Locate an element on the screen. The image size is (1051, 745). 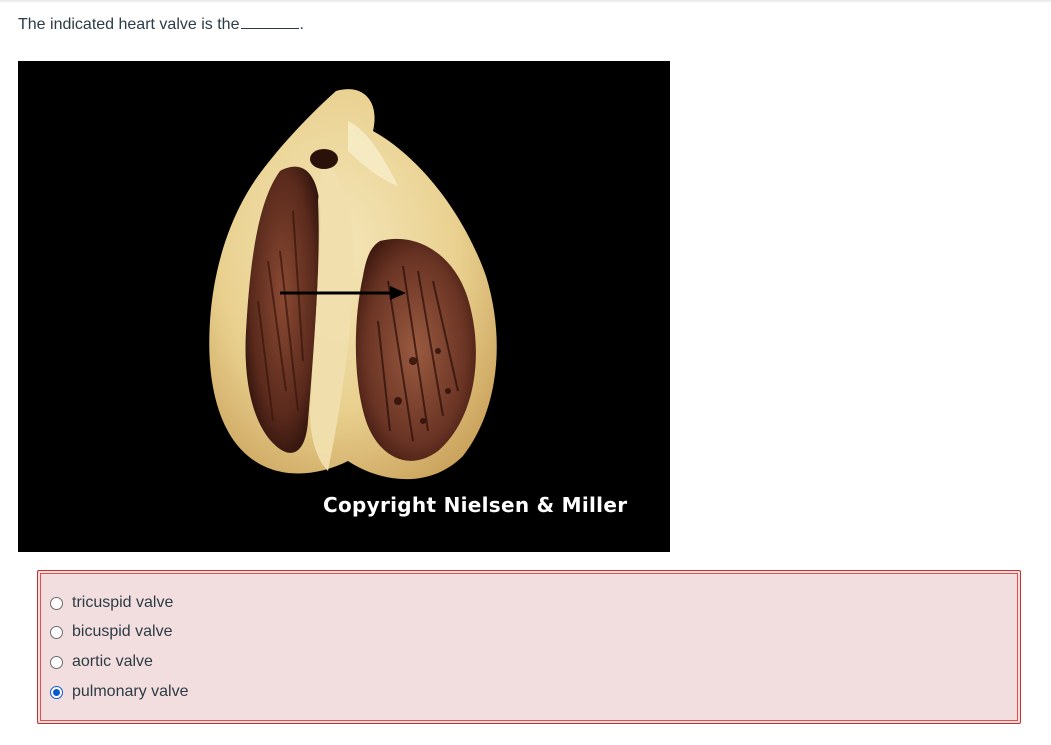
question-prompt: The indicated heart valve is the. is located at coordinates (161, 23).